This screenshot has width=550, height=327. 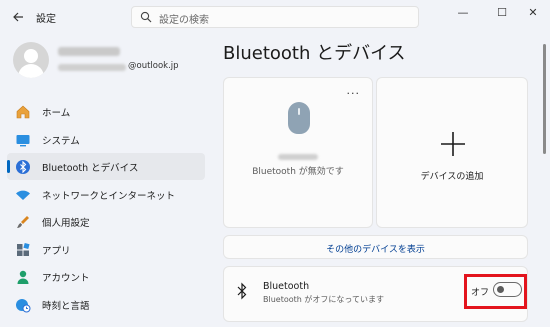 What do you see at coordinates (323, 299) in the screenshot?
I see `bluetooth-row-subtitle: Bluetooth がオフになっています` at bounding box center [323, 299].